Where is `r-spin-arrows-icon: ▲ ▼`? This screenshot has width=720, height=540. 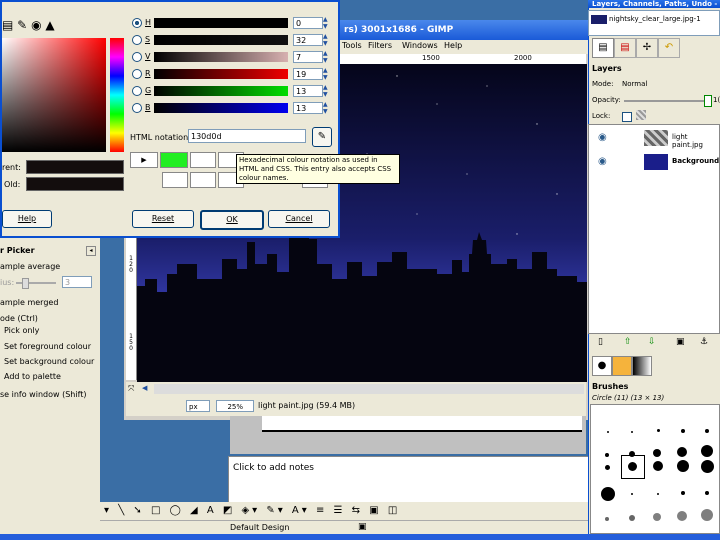 r-spin-arrows-icon: ▲ ▼ is located at coordinates (326, 74).